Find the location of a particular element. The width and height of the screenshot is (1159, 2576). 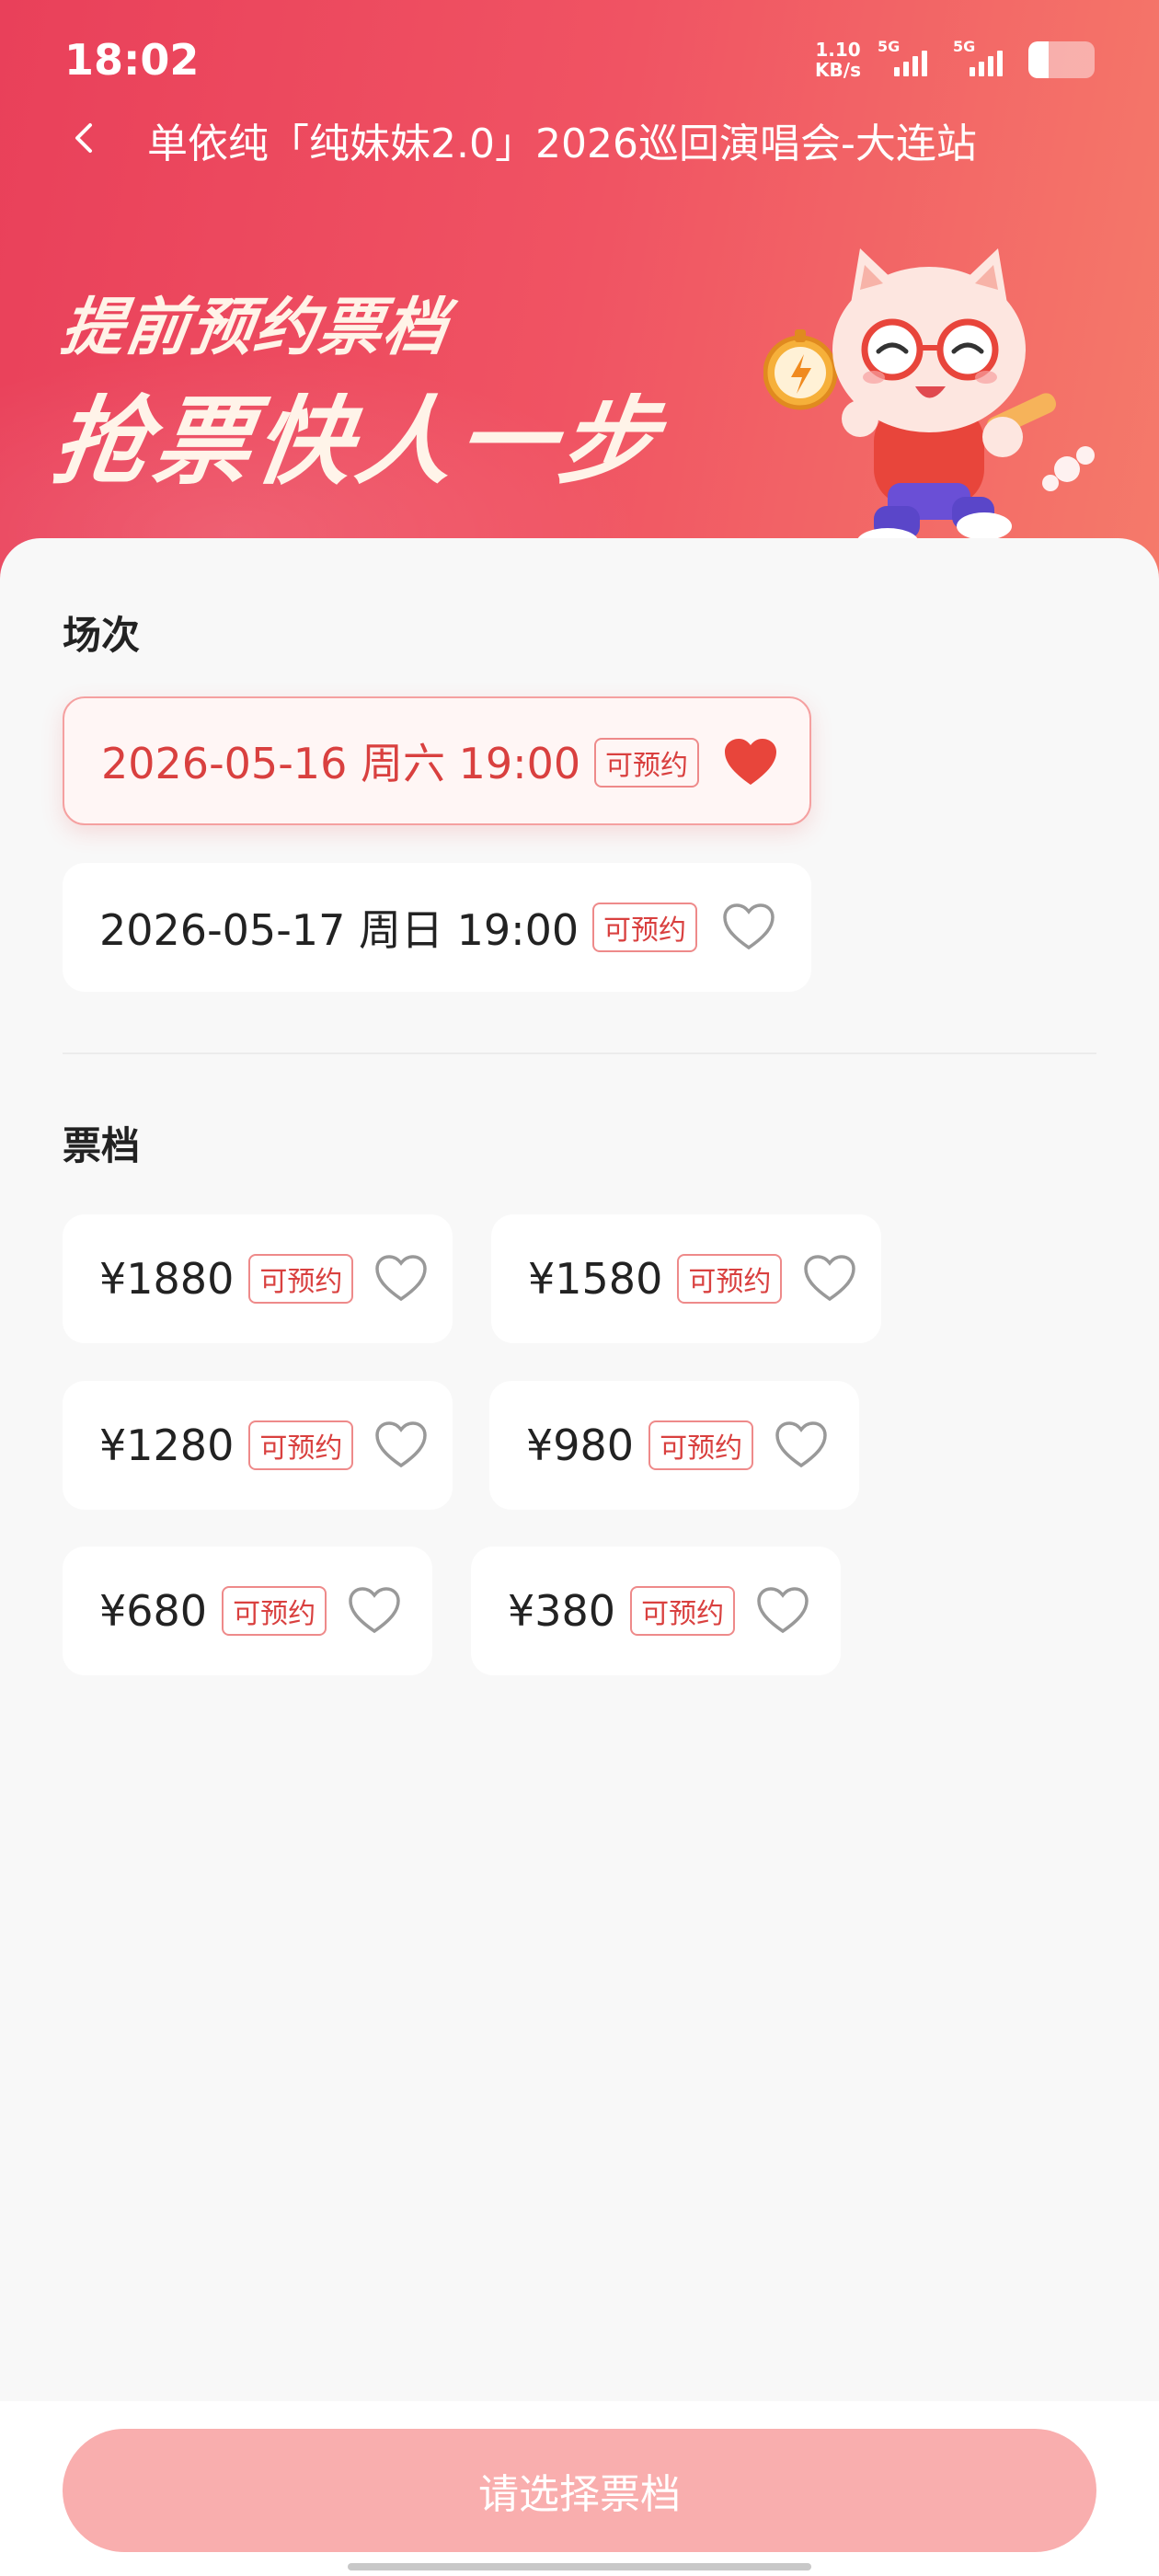

network-speed-value: 1.10 is located at coordinates (838, 50).